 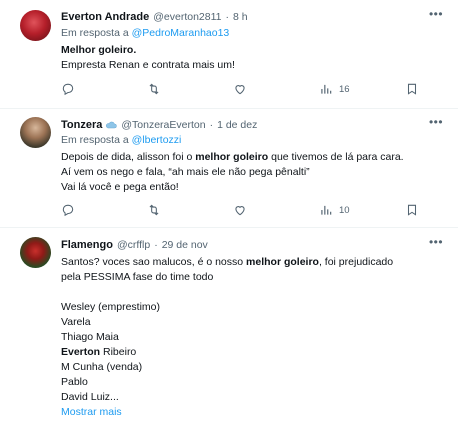 I want to click on highlight-segment: Everton, so click(x=81, y=352).